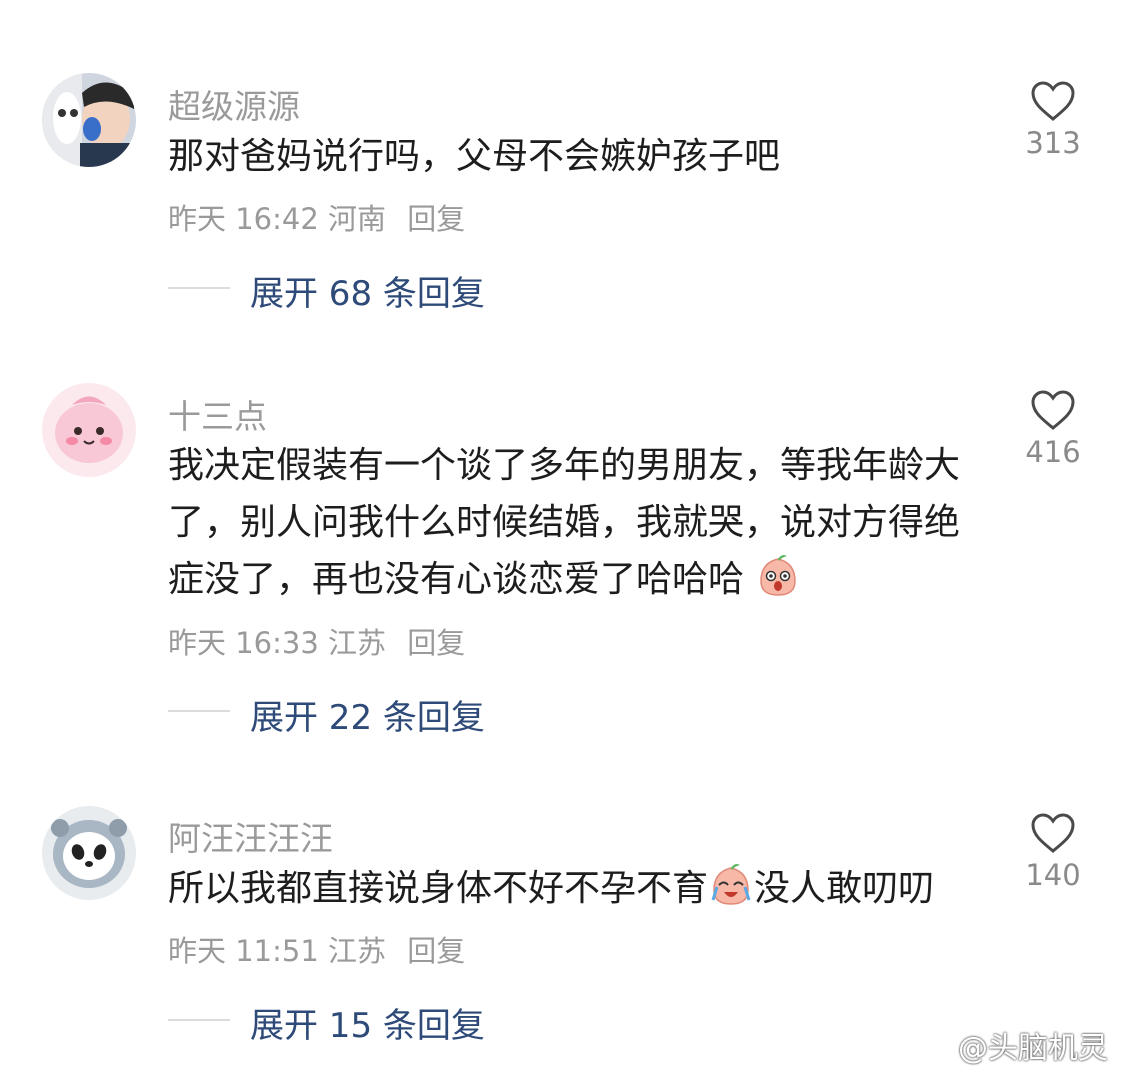 The image size is (1122, 1080). I want to click on comment-text: 那对爸妈说行吗，父母不会嫉妒孩子吧, so click(568, 156).